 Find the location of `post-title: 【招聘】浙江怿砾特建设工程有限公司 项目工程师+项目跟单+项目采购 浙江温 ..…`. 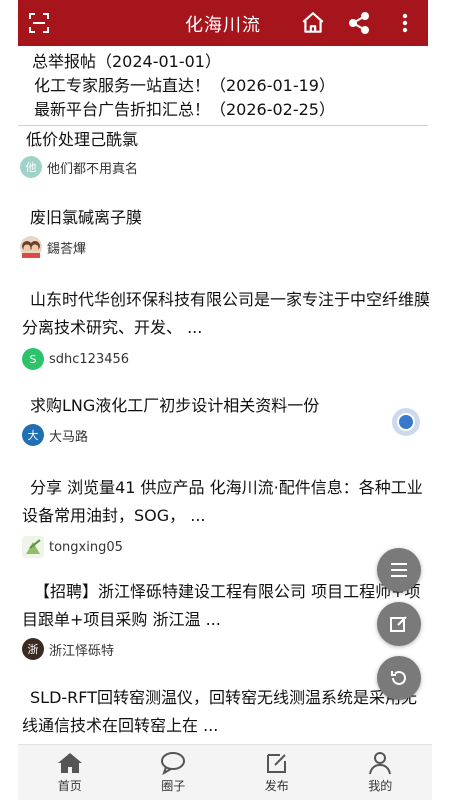

post-title: 【招聘】浙江怿砾特建设工程有限公司 项目工程师+项目跟单+项目采购 浙江温 ..… is located at coordinates (227, 606).